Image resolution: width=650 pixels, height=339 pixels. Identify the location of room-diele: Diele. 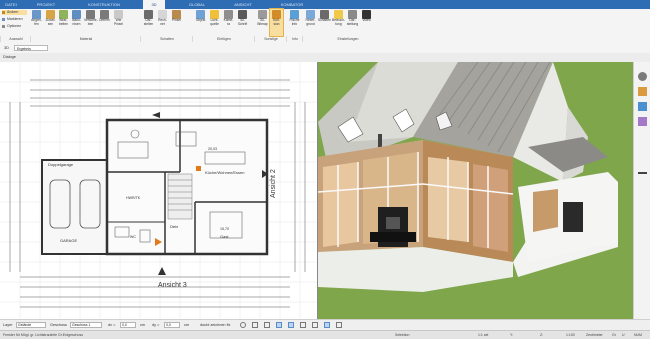
(174, 227).